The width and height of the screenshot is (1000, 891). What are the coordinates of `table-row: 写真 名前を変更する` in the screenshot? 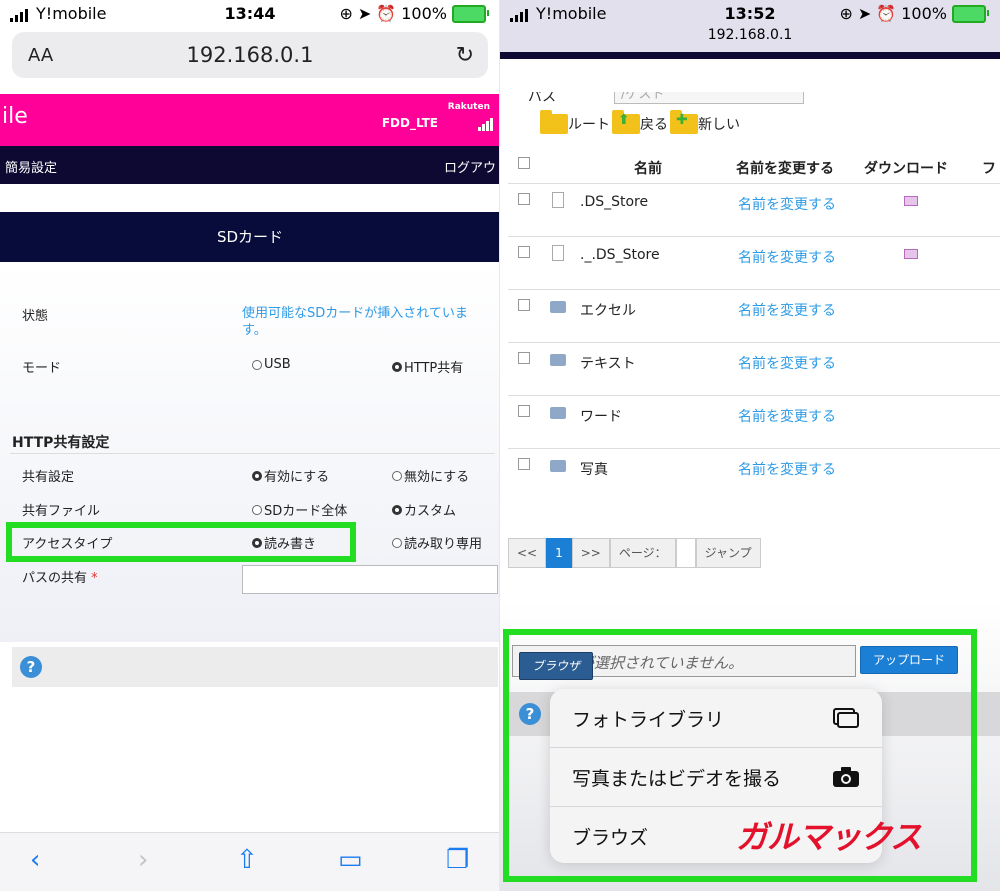 It's located at (754, 475).